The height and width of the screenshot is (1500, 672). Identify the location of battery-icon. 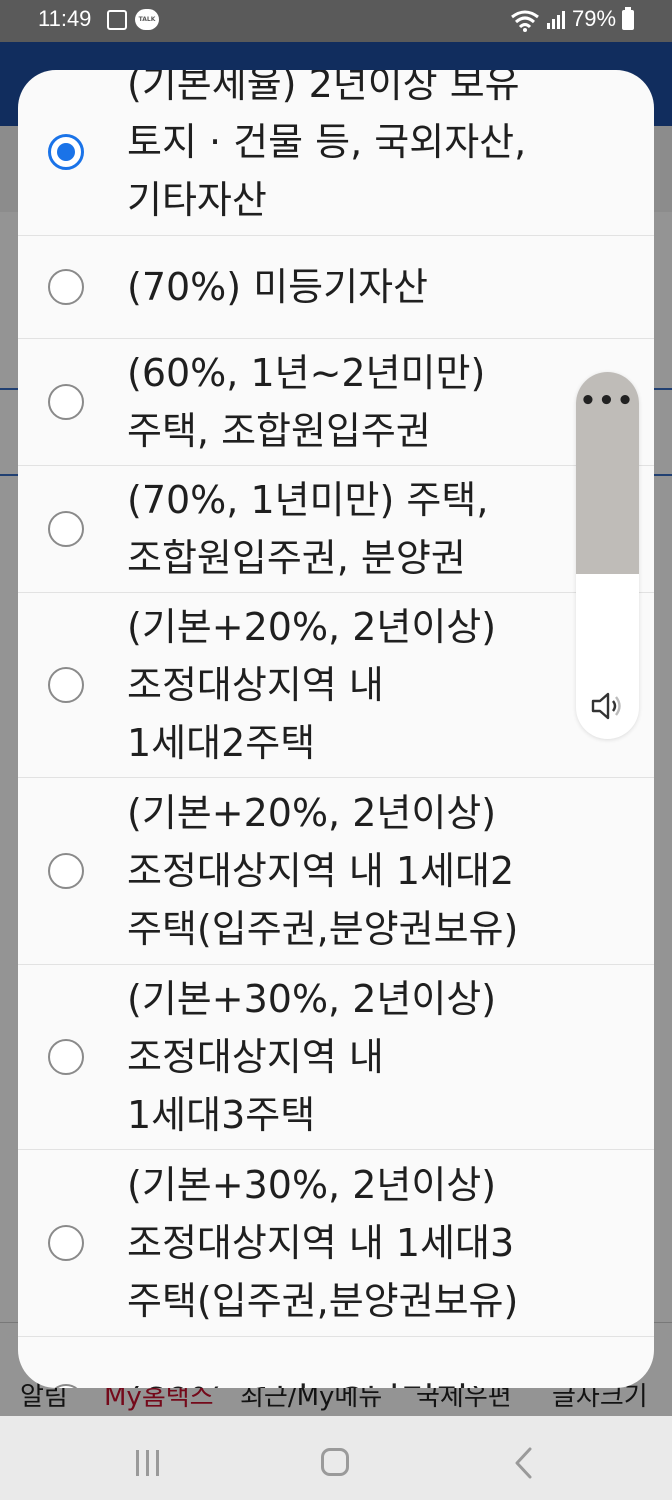
(628, 18).